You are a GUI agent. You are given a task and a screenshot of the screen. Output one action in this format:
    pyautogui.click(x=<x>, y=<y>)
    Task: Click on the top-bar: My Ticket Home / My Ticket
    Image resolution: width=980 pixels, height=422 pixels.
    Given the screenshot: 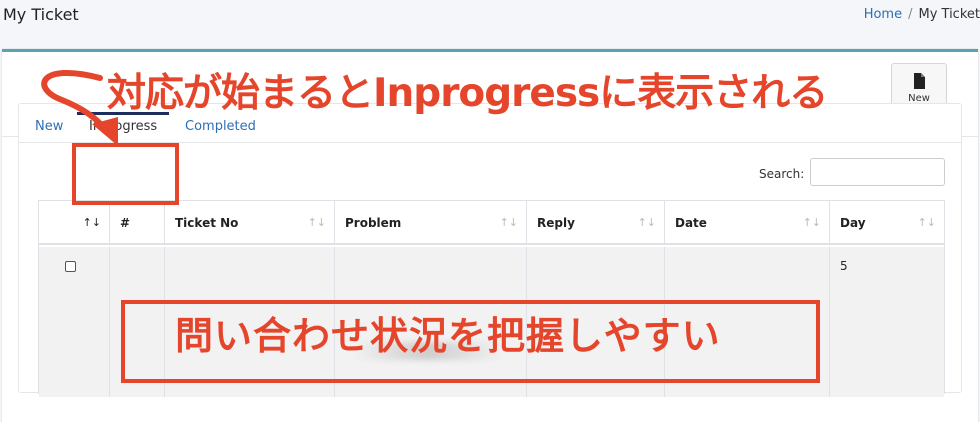 What is the action you would take?
    pyautogui.click(x=490, y=25)
    